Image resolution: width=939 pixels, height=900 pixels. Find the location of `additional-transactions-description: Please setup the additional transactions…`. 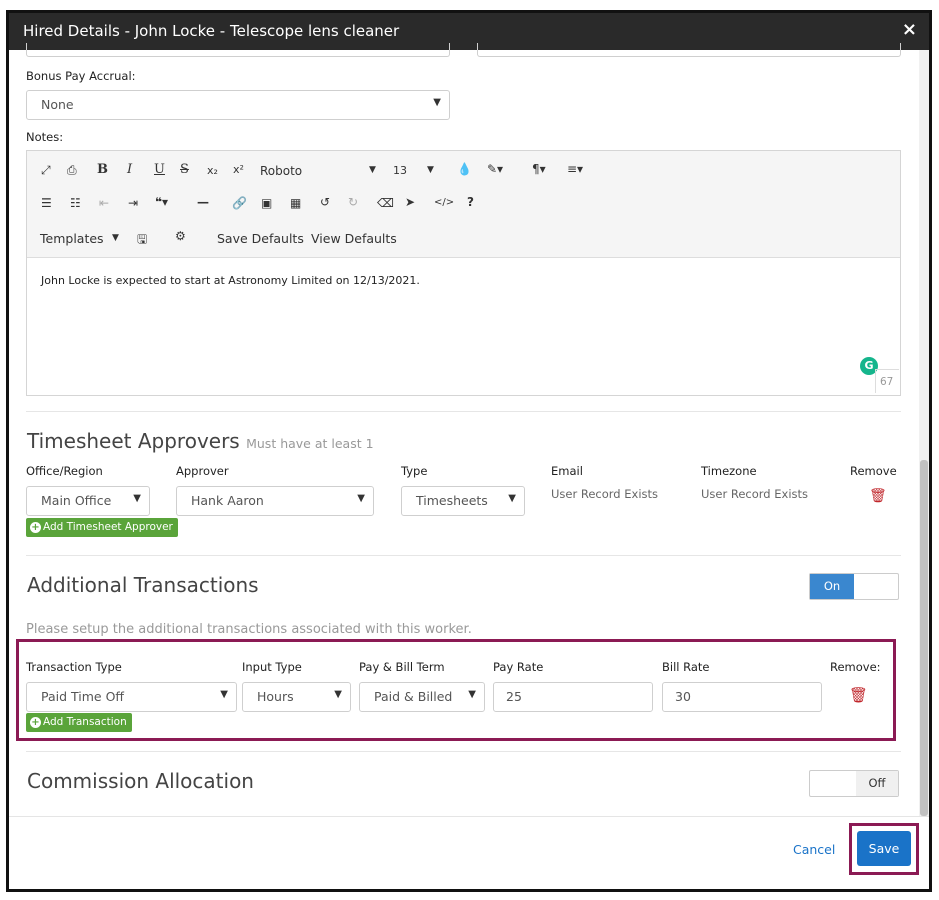

additional-transactions-description: Please setup the additional transactions… is located at coordinates (249, 629).